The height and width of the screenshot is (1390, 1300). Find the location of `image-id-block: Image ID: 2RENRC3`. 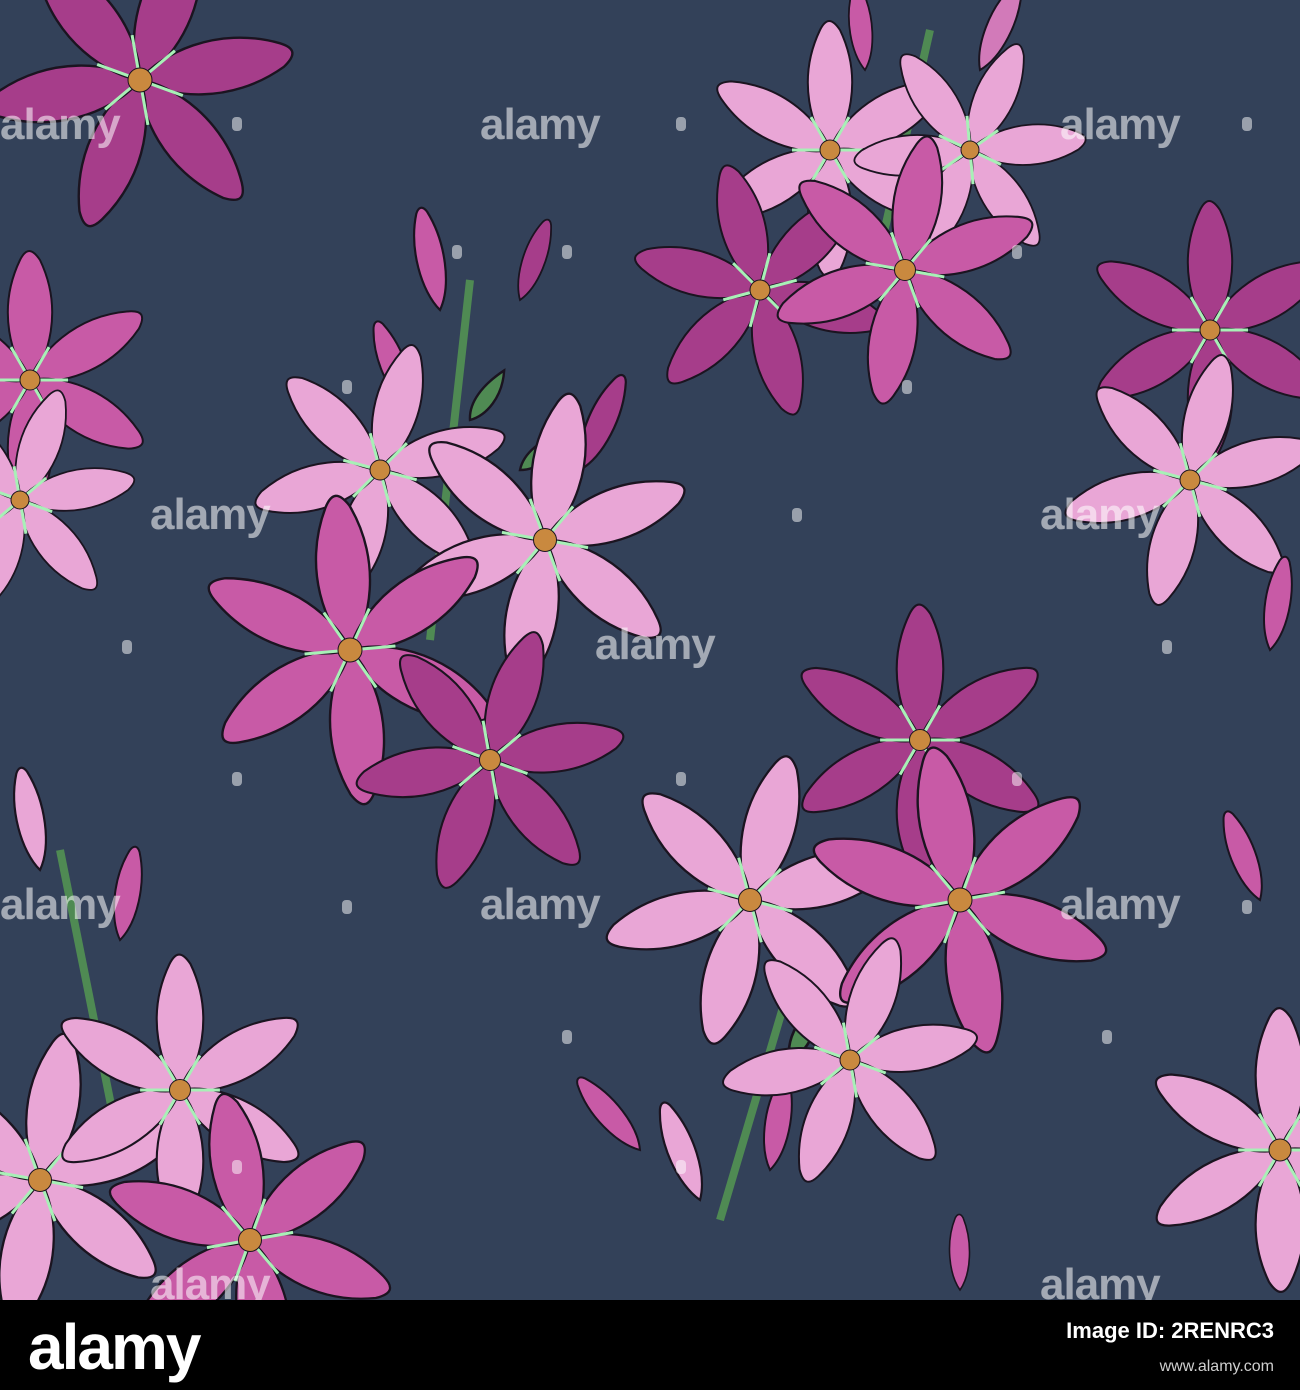

image-id-block: Image ID: 2RENRC3 is located at coordinates (1170, 1331).